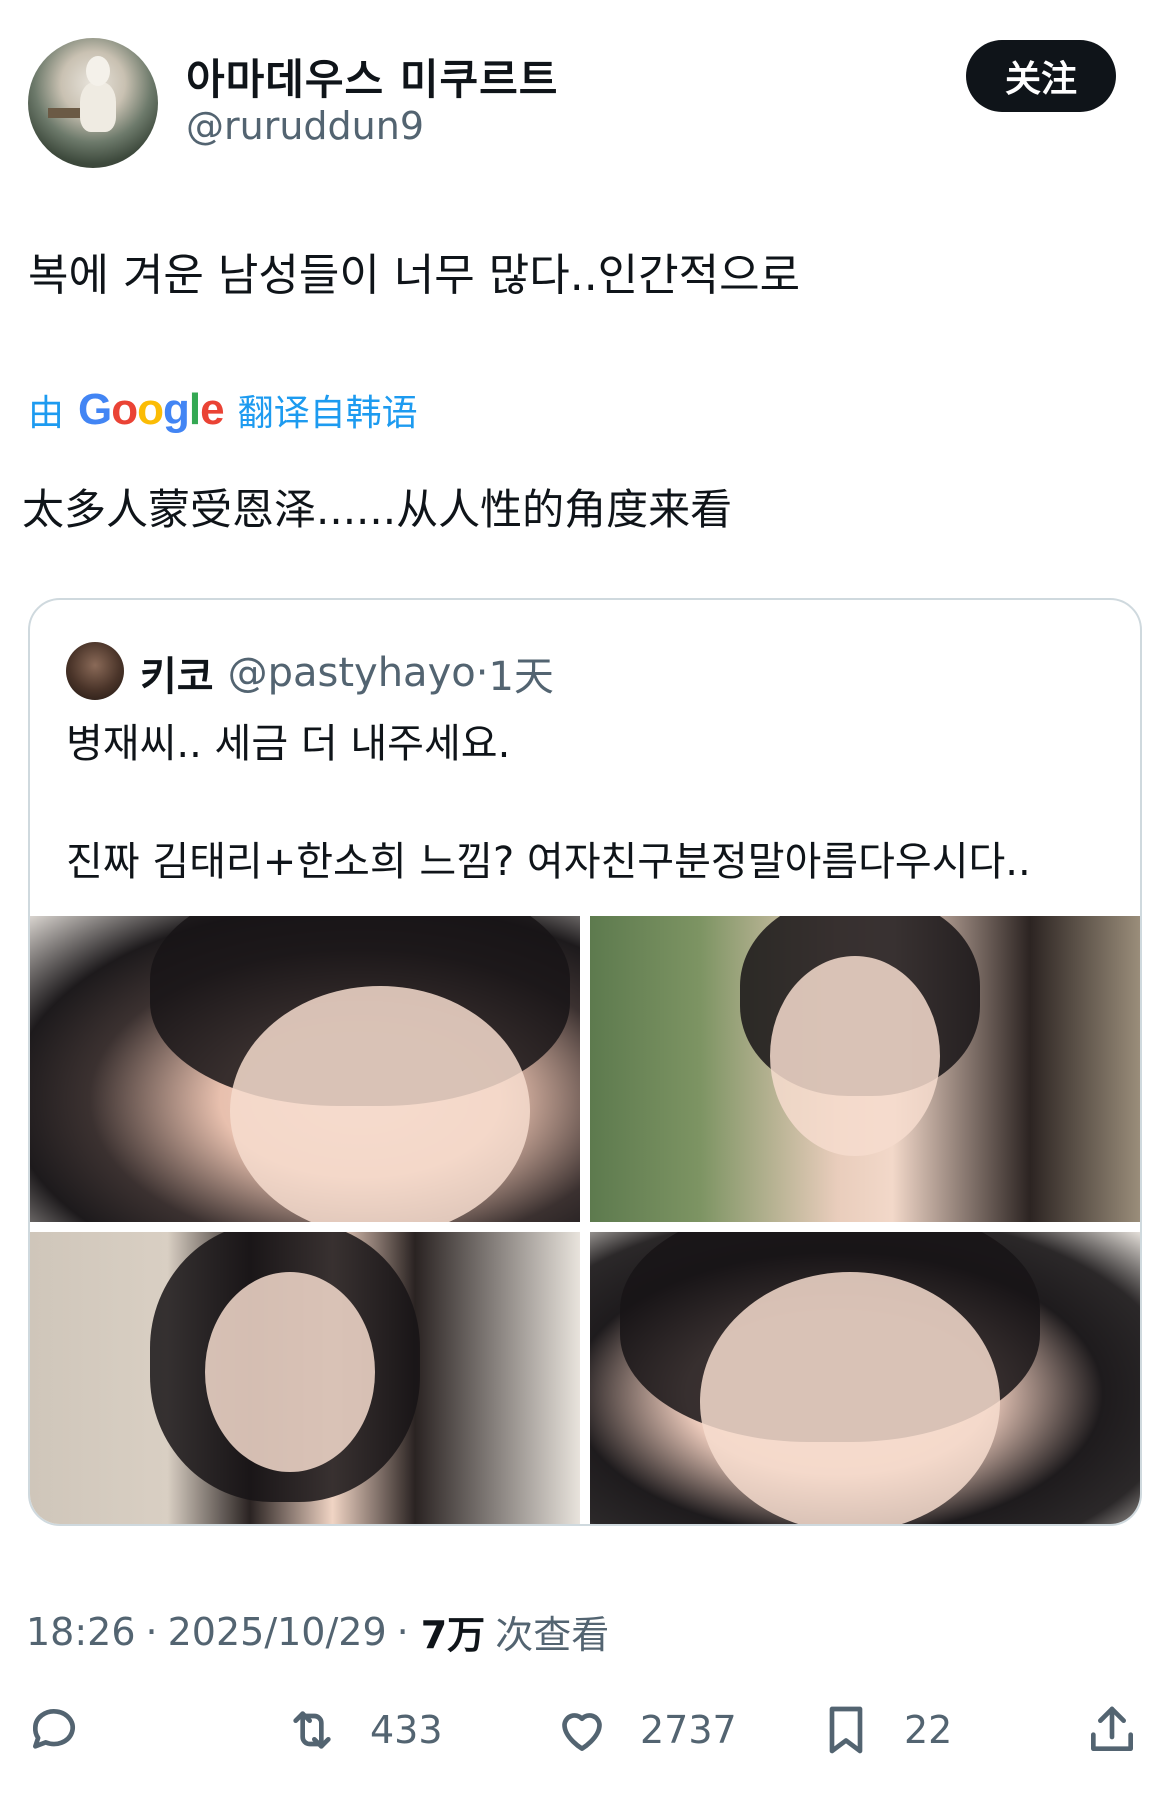 The image size is (1170, 1808). I want to click on like-count: 2737, so click(688, 1730).